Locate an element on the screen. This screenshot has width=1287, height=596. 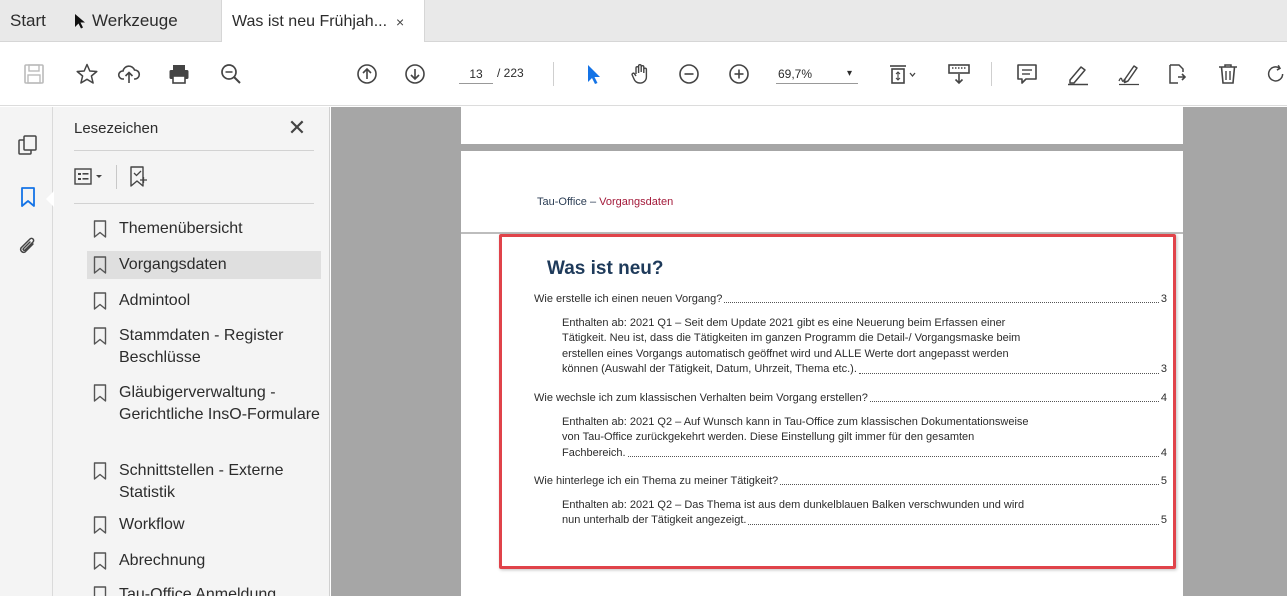
fit-page-icon is located at coordinates (903, 74).